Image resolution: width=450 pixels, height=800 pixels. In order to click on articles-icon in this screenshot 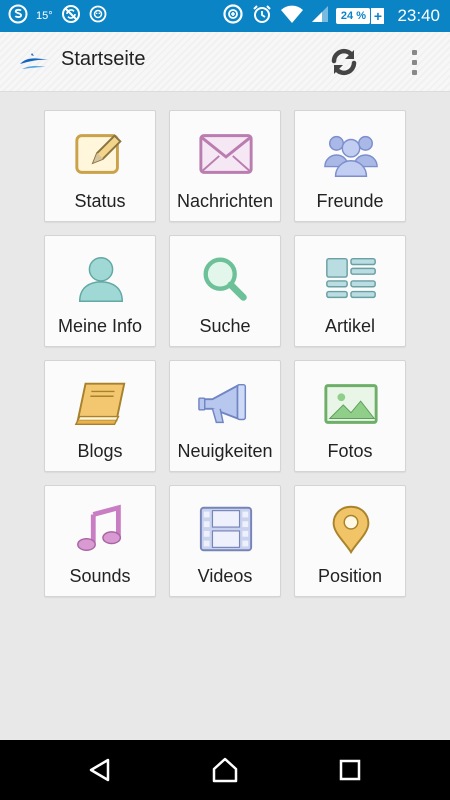, I will do `click(351, 279)`.